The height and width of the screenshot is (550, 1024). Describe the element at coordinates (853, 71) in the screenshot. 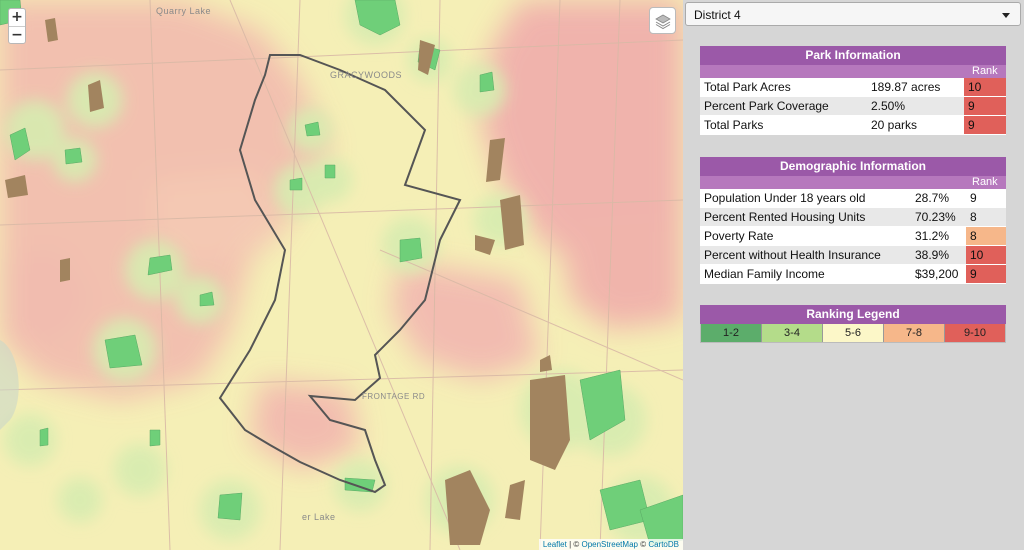

I see `park-rank-header: Rank` at that location.